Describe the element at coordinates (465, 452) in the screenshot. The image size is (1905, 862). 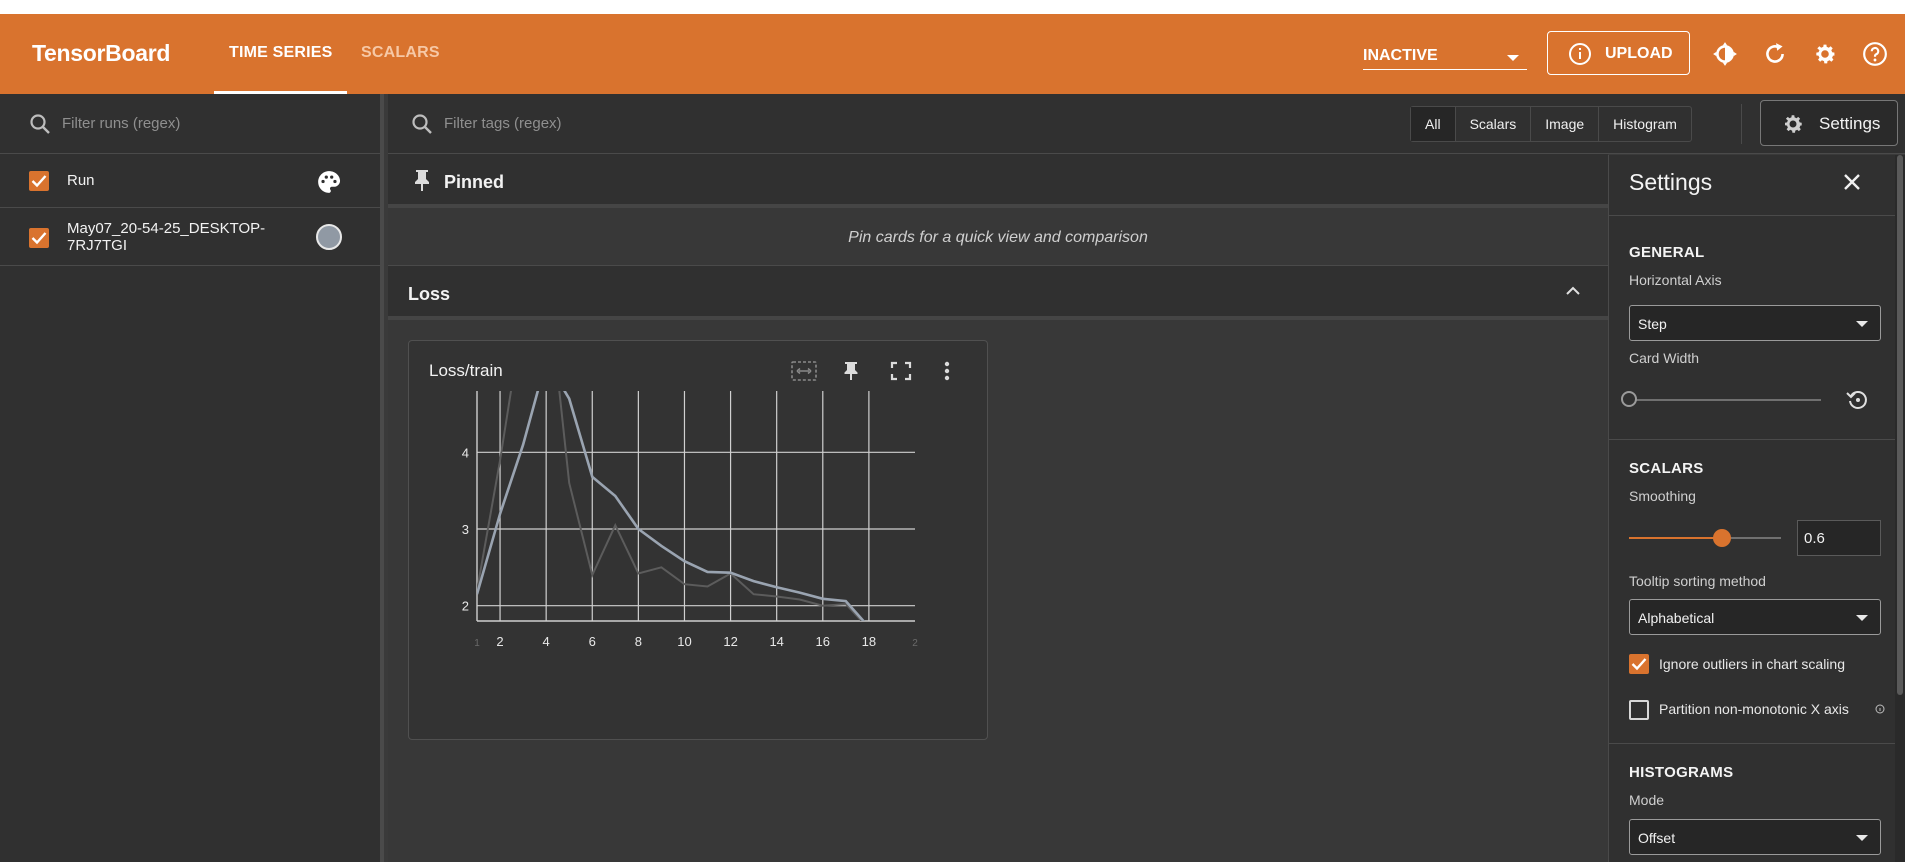
I see `y-tick-label: 4` at that location.